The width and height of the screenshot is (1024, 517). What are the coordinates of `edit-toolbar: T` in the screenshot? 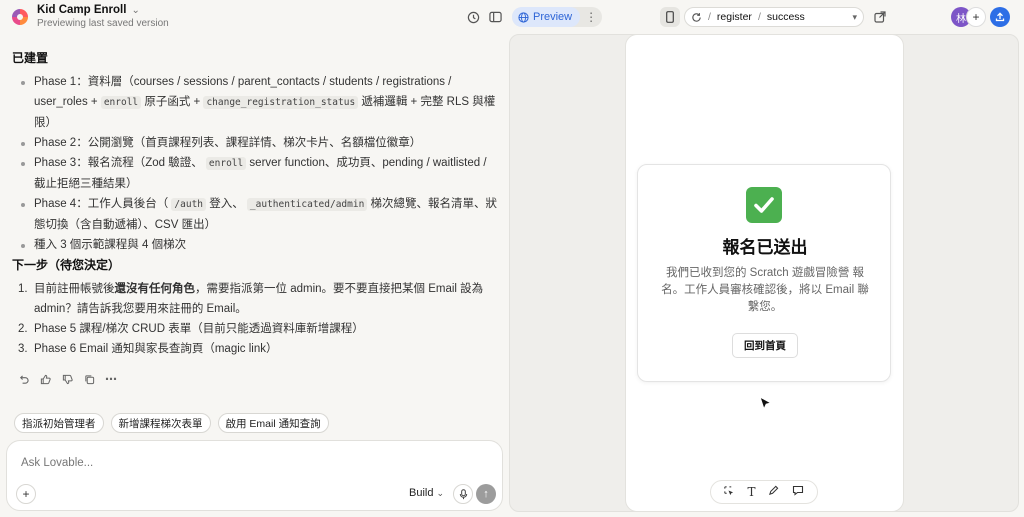 It's located at (764, 492).